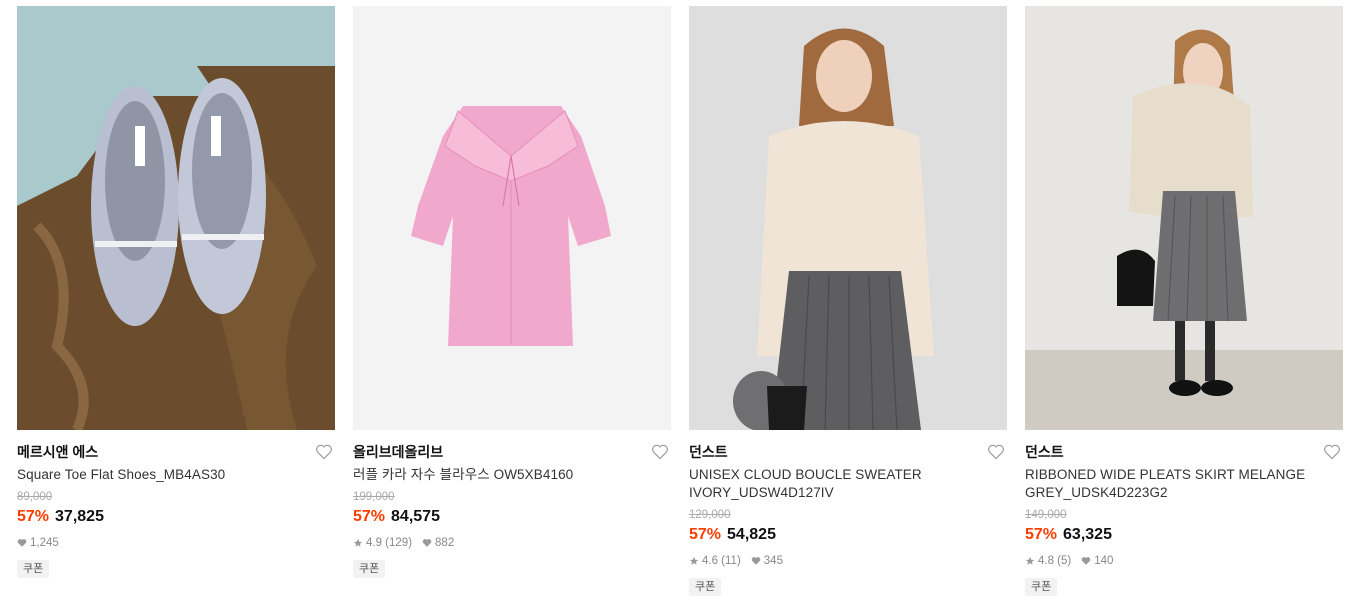 This screenshot has width=1345, height=612. Describe the element at coordinates (1046, 515) in the screenshot. I see `original-price: 149,000` at that location.